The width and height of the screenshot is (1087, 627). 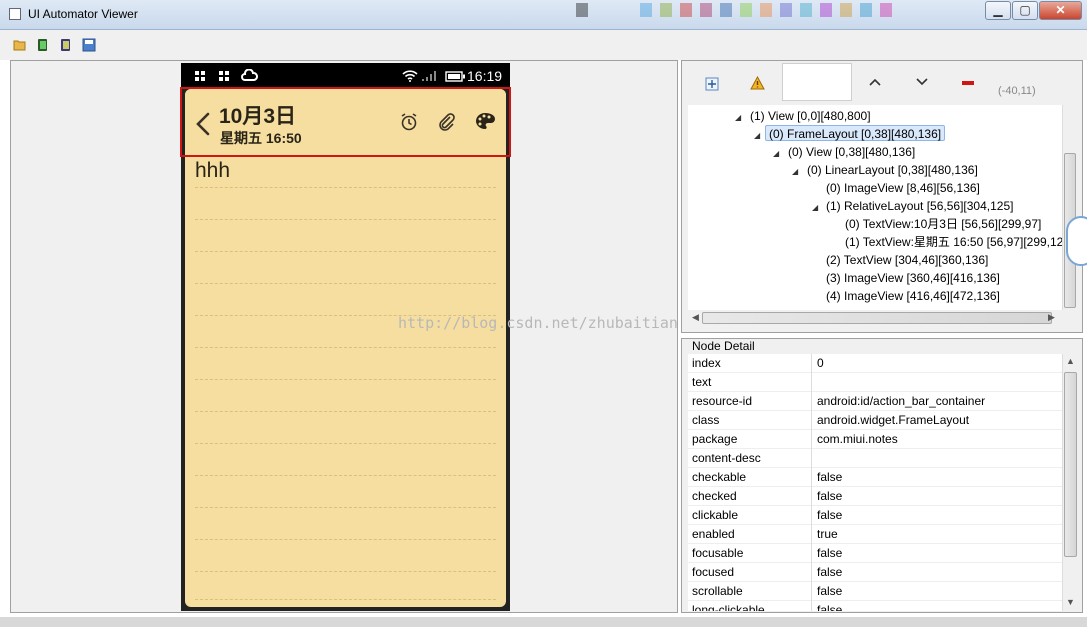 I want to click on tree-node: (1) RelativeLayout [56,56][304,125], so click(x=919, y=206).